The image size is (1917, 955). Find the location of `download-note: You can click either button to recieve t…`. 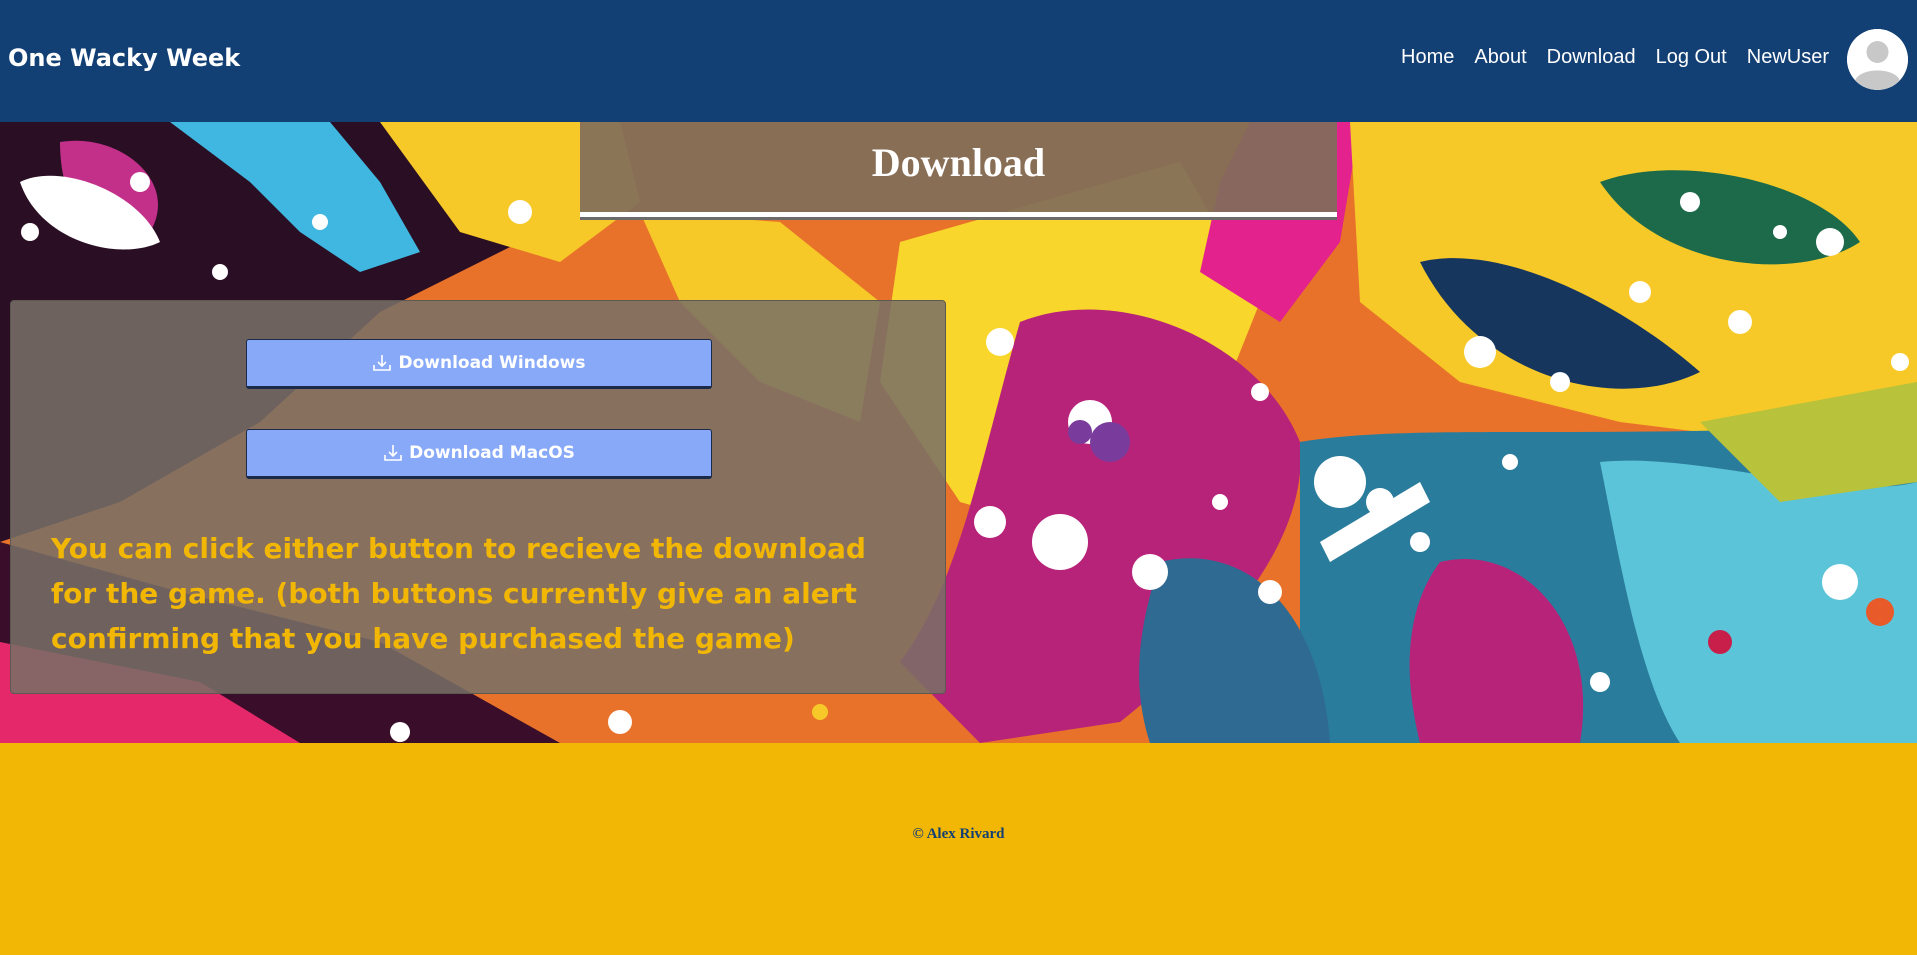

download-note: You can click either button to recieve t… is located at coordinates (458, 593).